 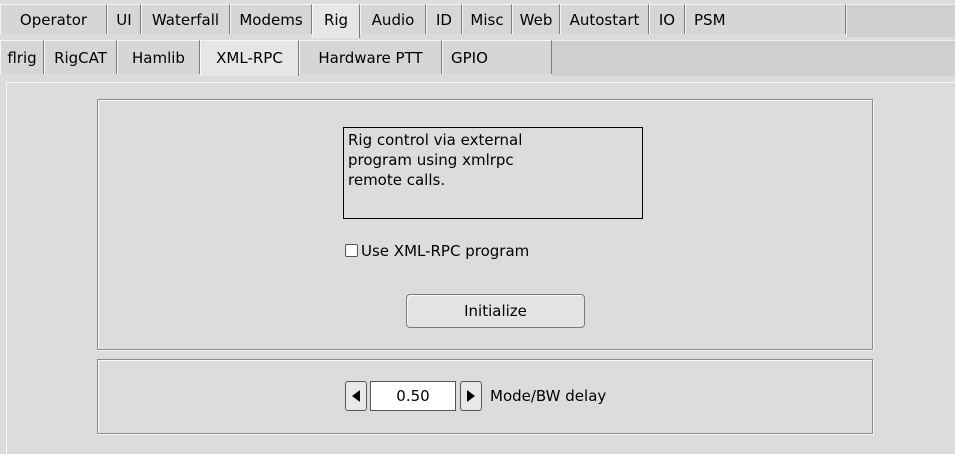 I want to click on tab-xml-rpc: XML-RPC, so click(x=249, y=58).